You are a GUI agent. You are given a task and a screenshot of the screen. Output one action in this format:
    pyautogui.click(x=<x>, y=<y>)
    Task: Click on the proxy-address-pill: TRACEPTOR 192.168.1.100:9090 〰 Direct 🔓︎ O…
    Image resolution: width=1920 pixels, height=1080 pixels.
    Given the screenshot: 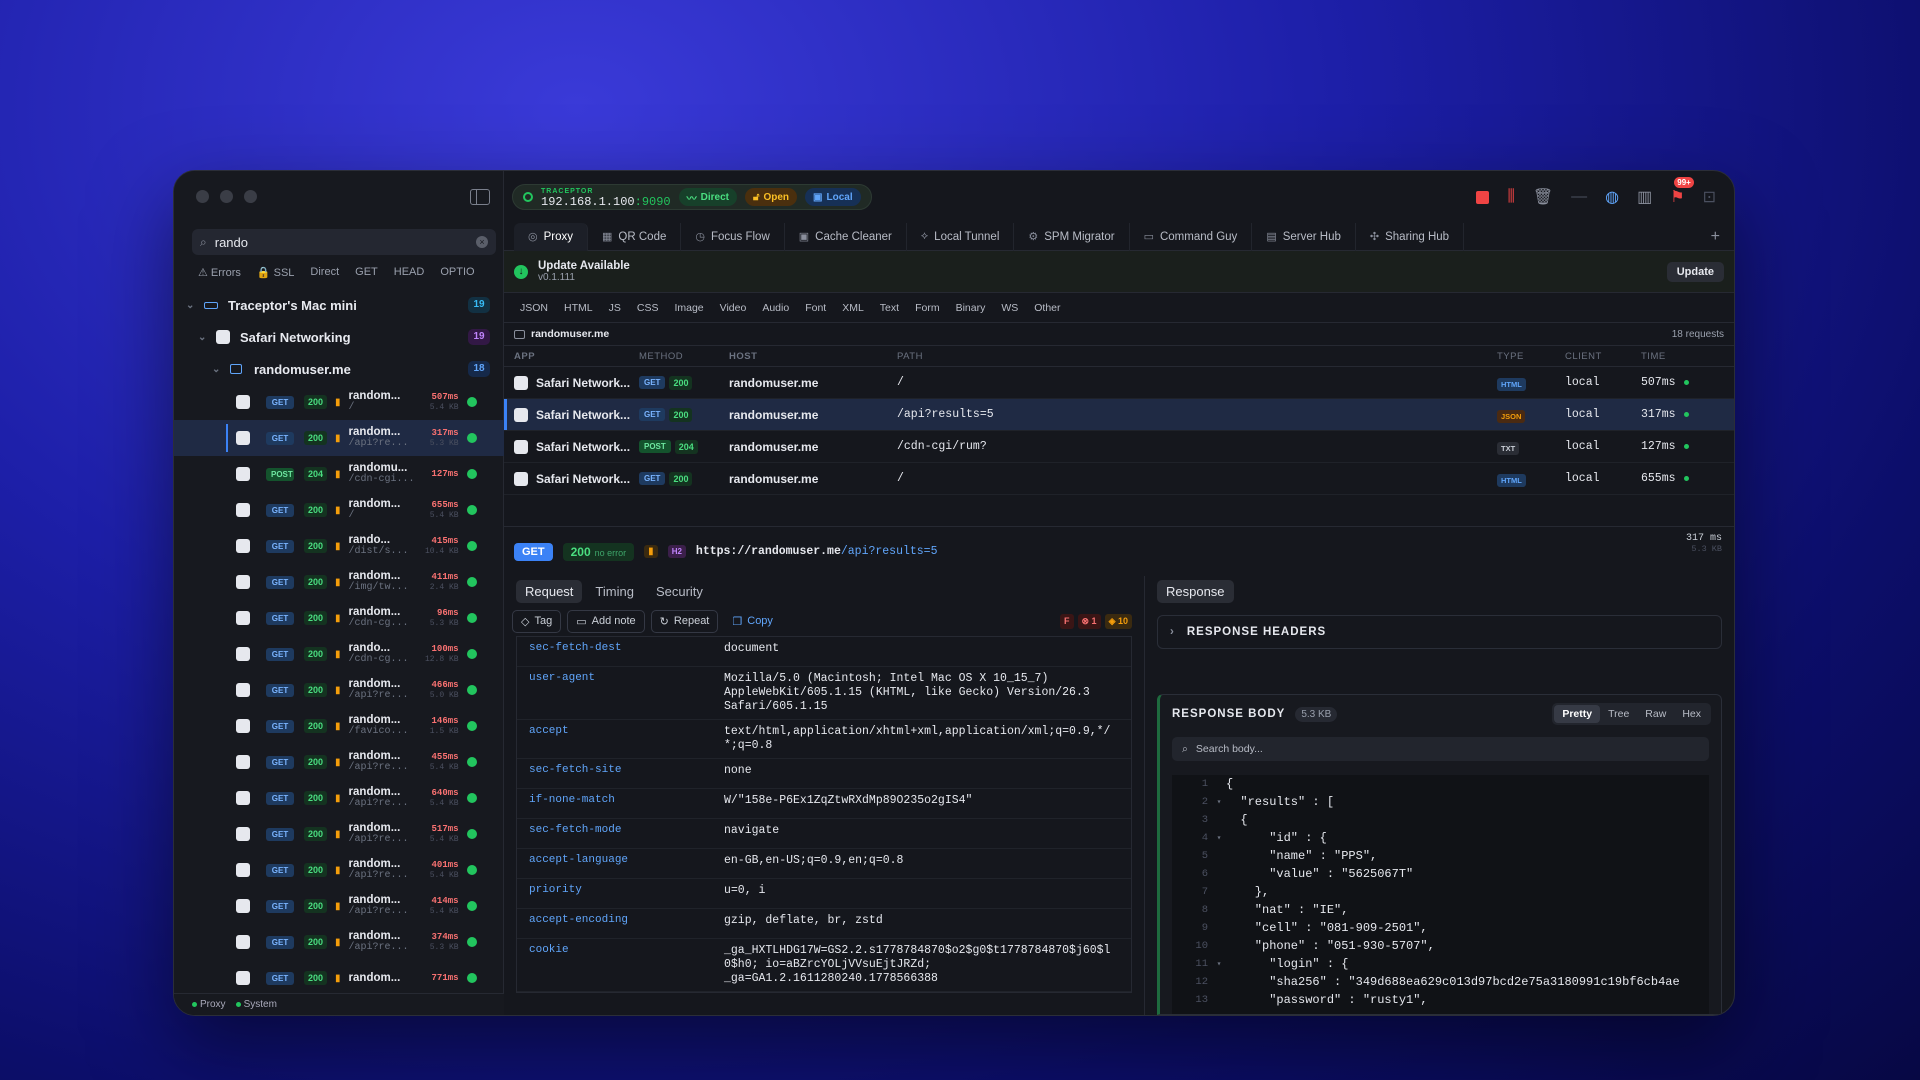 What is the action you would take?
    pyautogui.click(x=692, y=197)
    